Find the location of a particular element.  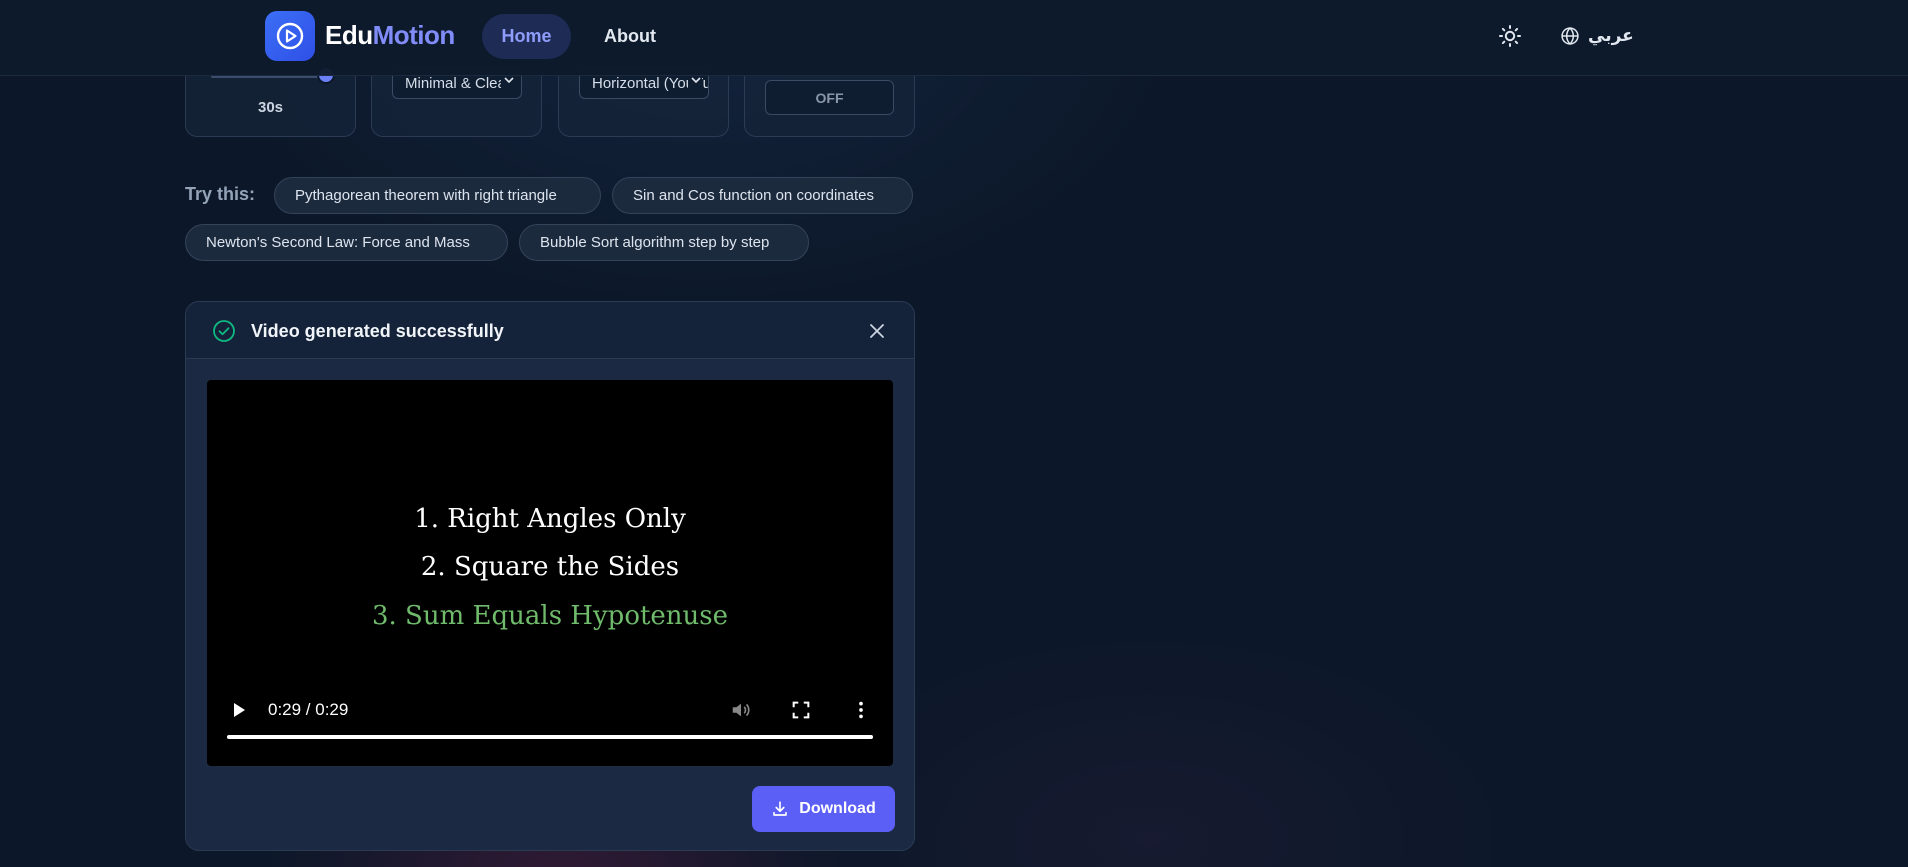

theme-toggle-button is located at coordinates (1510, 36).